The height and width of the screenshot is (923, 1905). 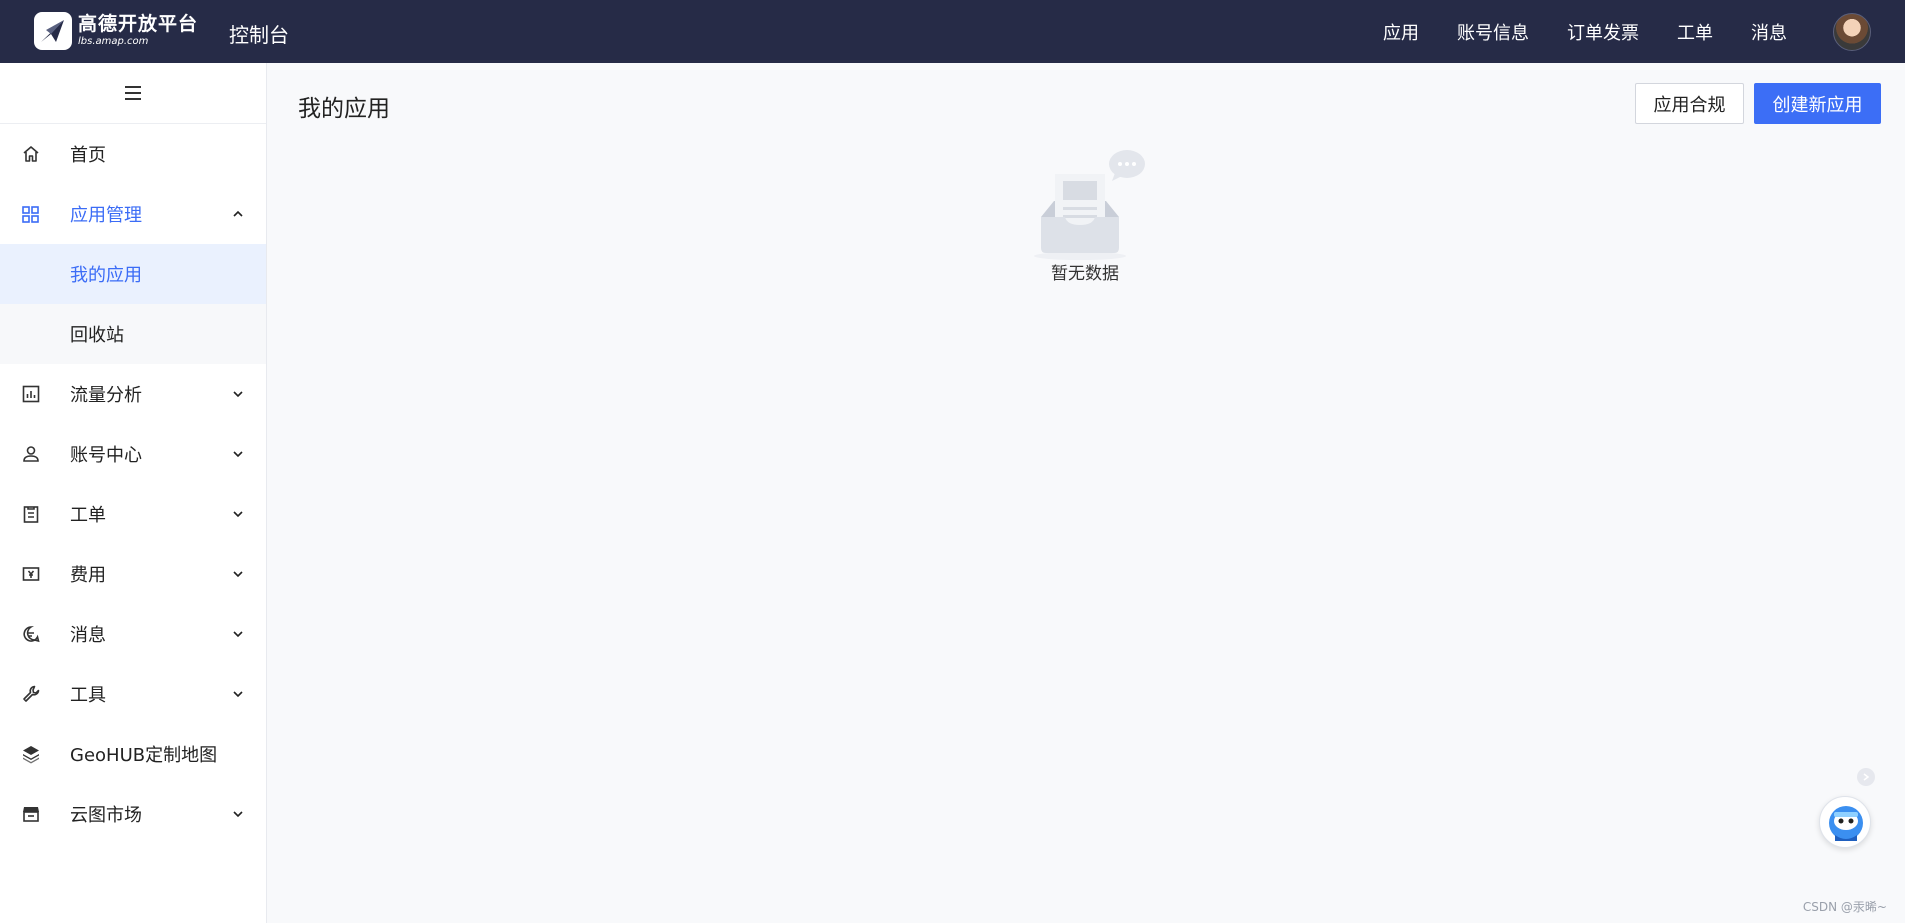 I want to click on sidebar-collapse-row, so click(x=133, y=93).